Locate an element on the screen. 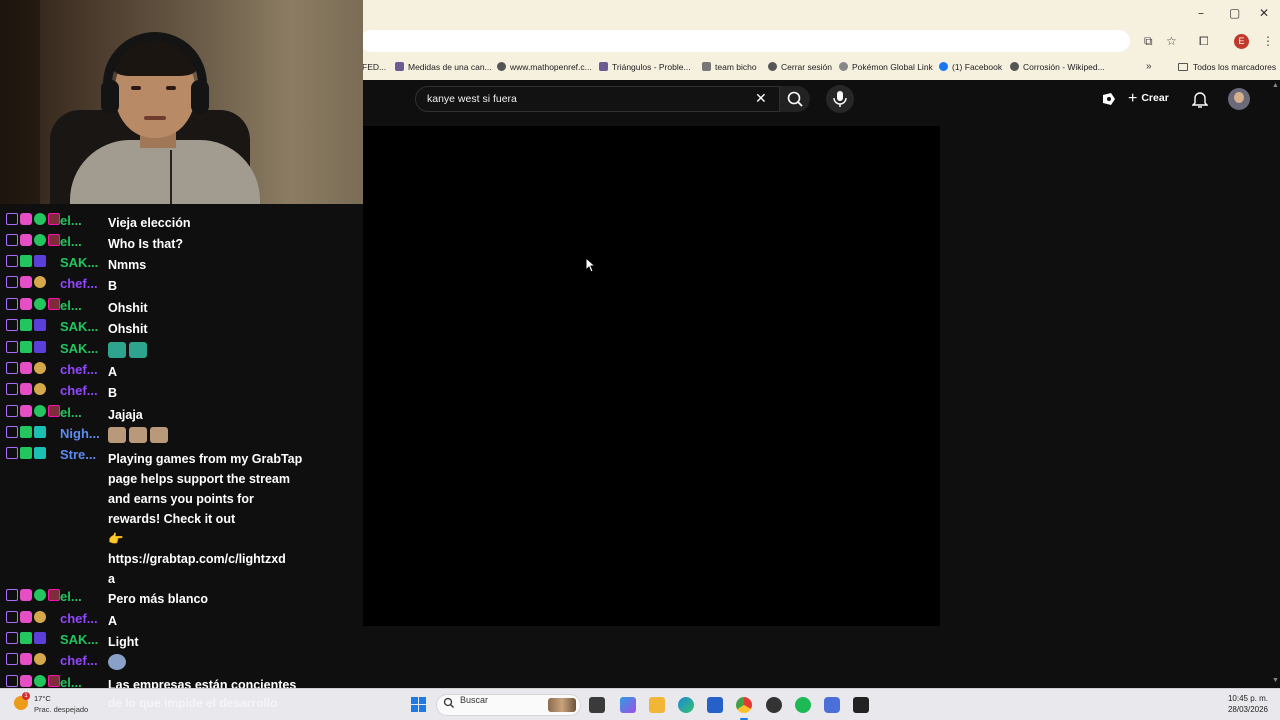 This screenshot has height=720, width=1280. page-scrollbar: ▲ ▼ is located at coordinates (1275, 384).